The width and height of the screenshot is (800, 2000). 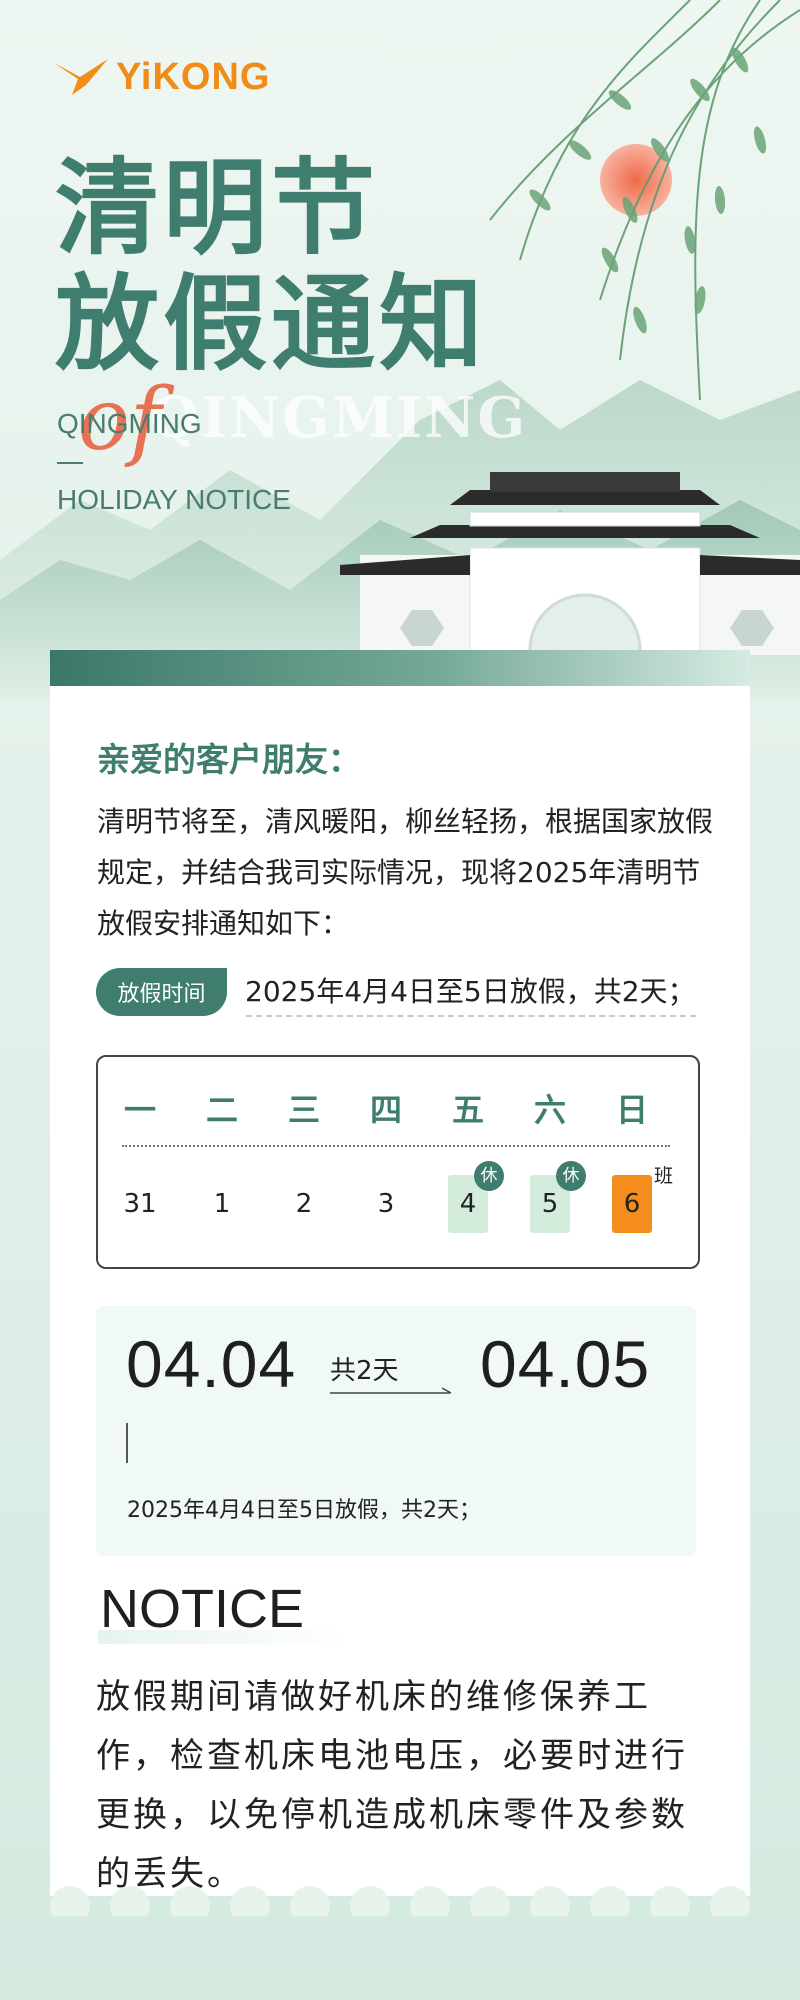 I want to click on holiday-time-text: 2025年4月4日至5日放假，共2天；, so click(x=470, y=991).